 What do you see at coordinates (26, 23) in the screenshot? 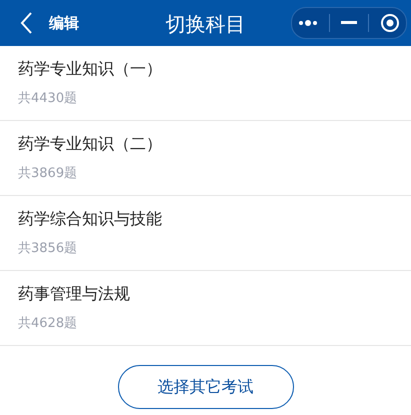
I see `back-icon` at bounding box center [26, 23].